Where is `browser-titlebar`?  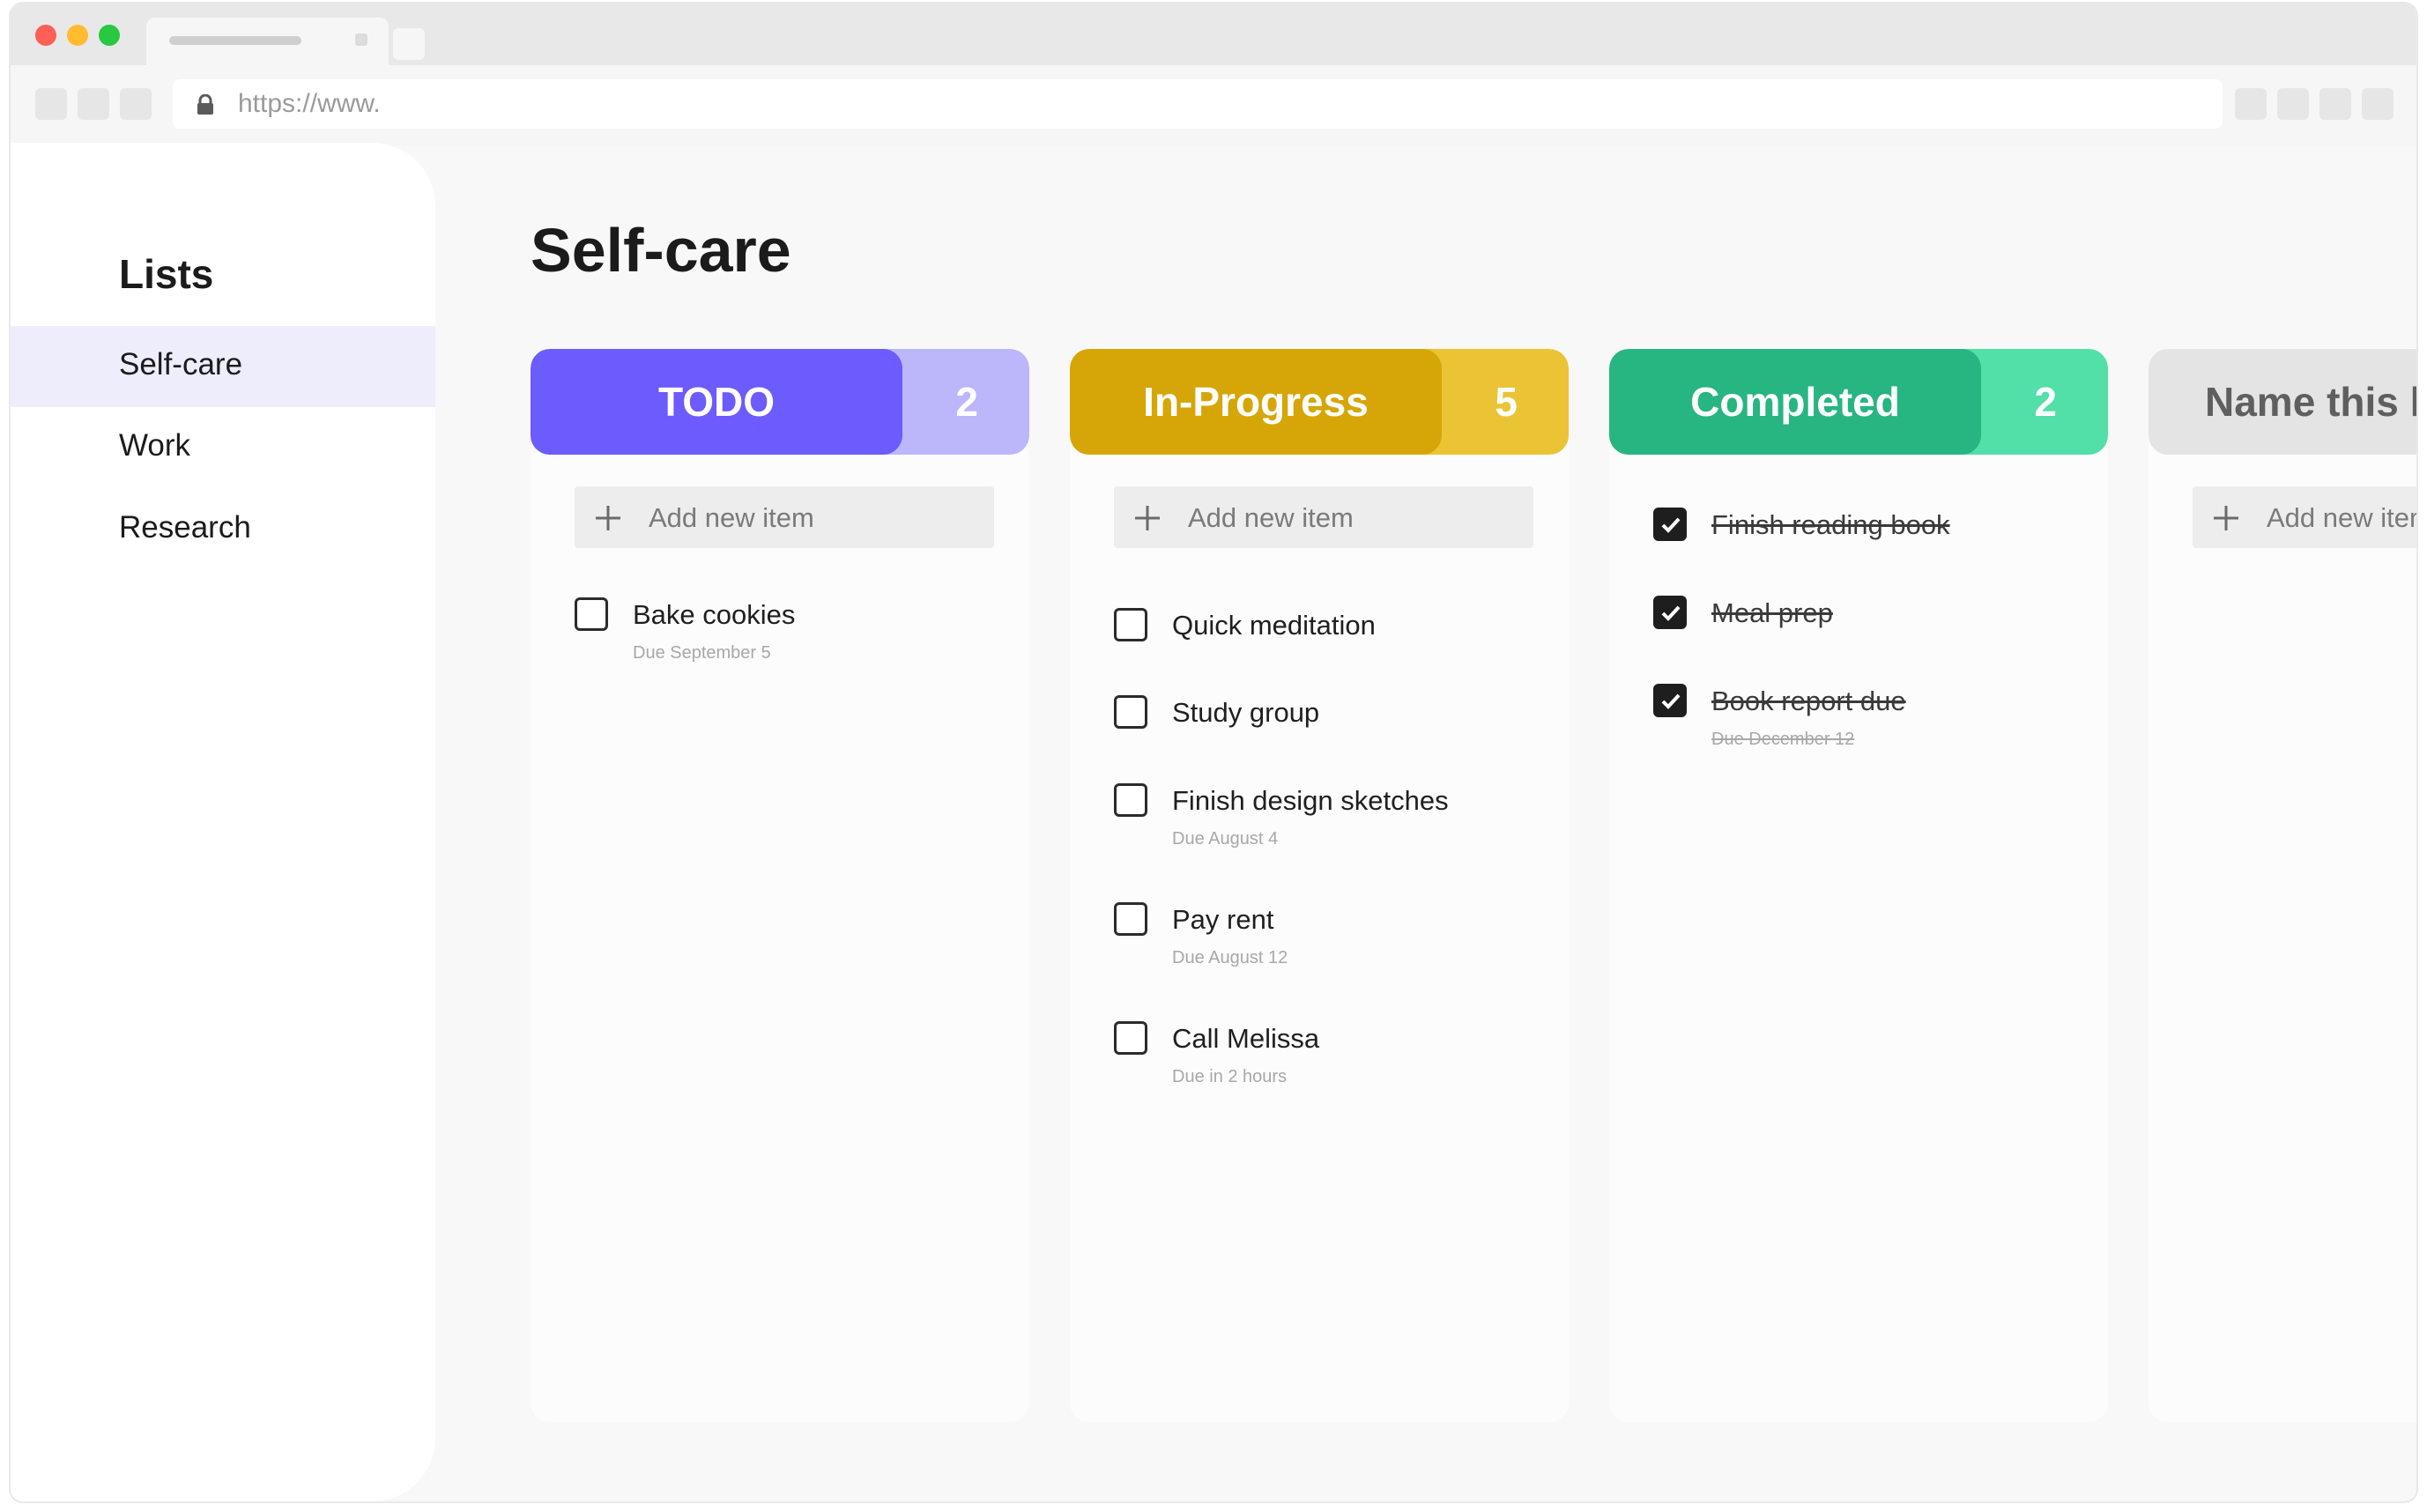
browser-titlebar is located at coordinates (1213, 34).